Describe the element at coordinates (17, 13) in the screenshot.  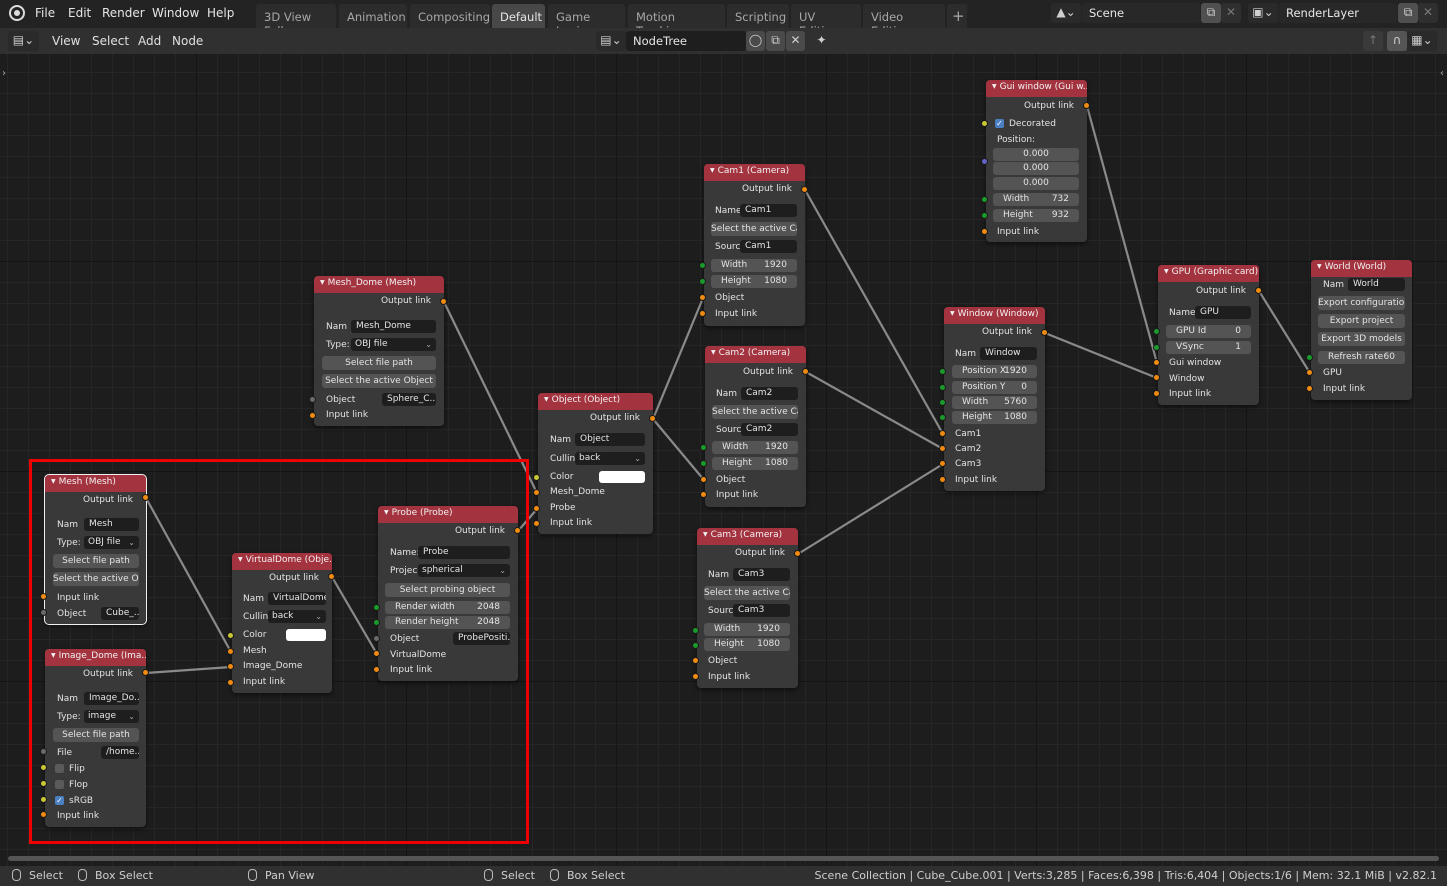
I see `blender-logo-icon` at that location.